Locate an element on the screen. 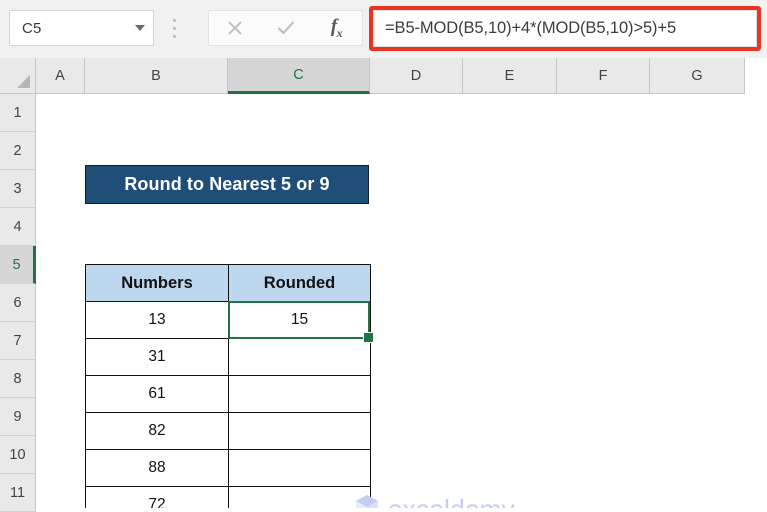 The width and height of the screenshot is (767, 512). column-header-e: E is located at coordinates (510, 76).